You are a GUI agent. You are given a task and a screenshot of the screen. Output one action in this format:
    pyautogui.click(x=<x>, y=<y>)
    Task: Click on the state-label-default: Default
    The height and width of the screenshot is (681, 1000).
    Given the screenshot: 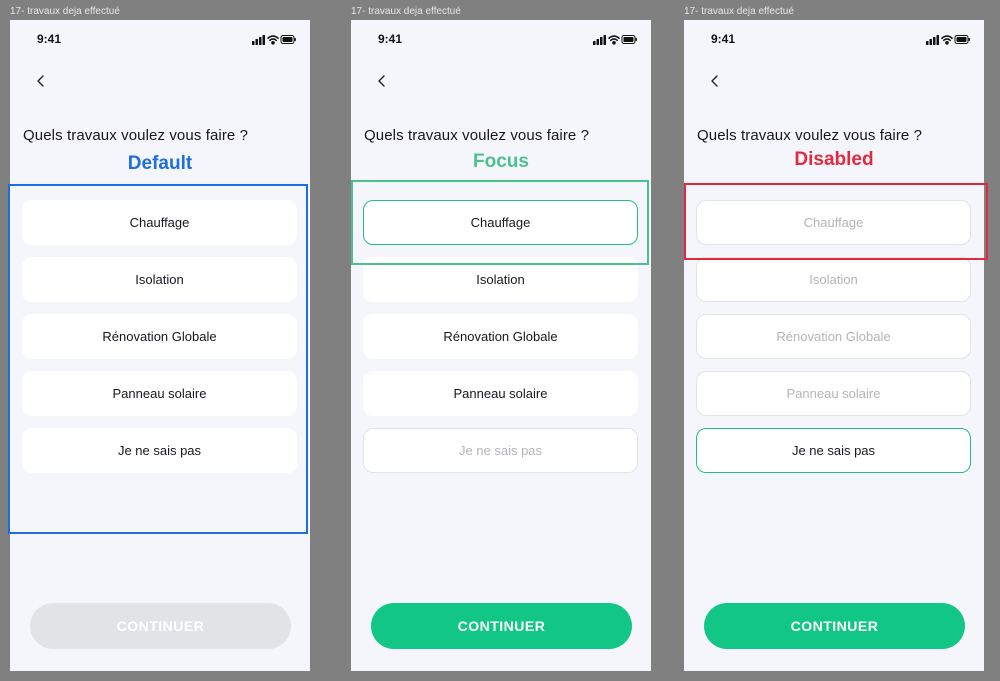 What is the action you would take?
    pyautogui.click(x=160, y=163)
    